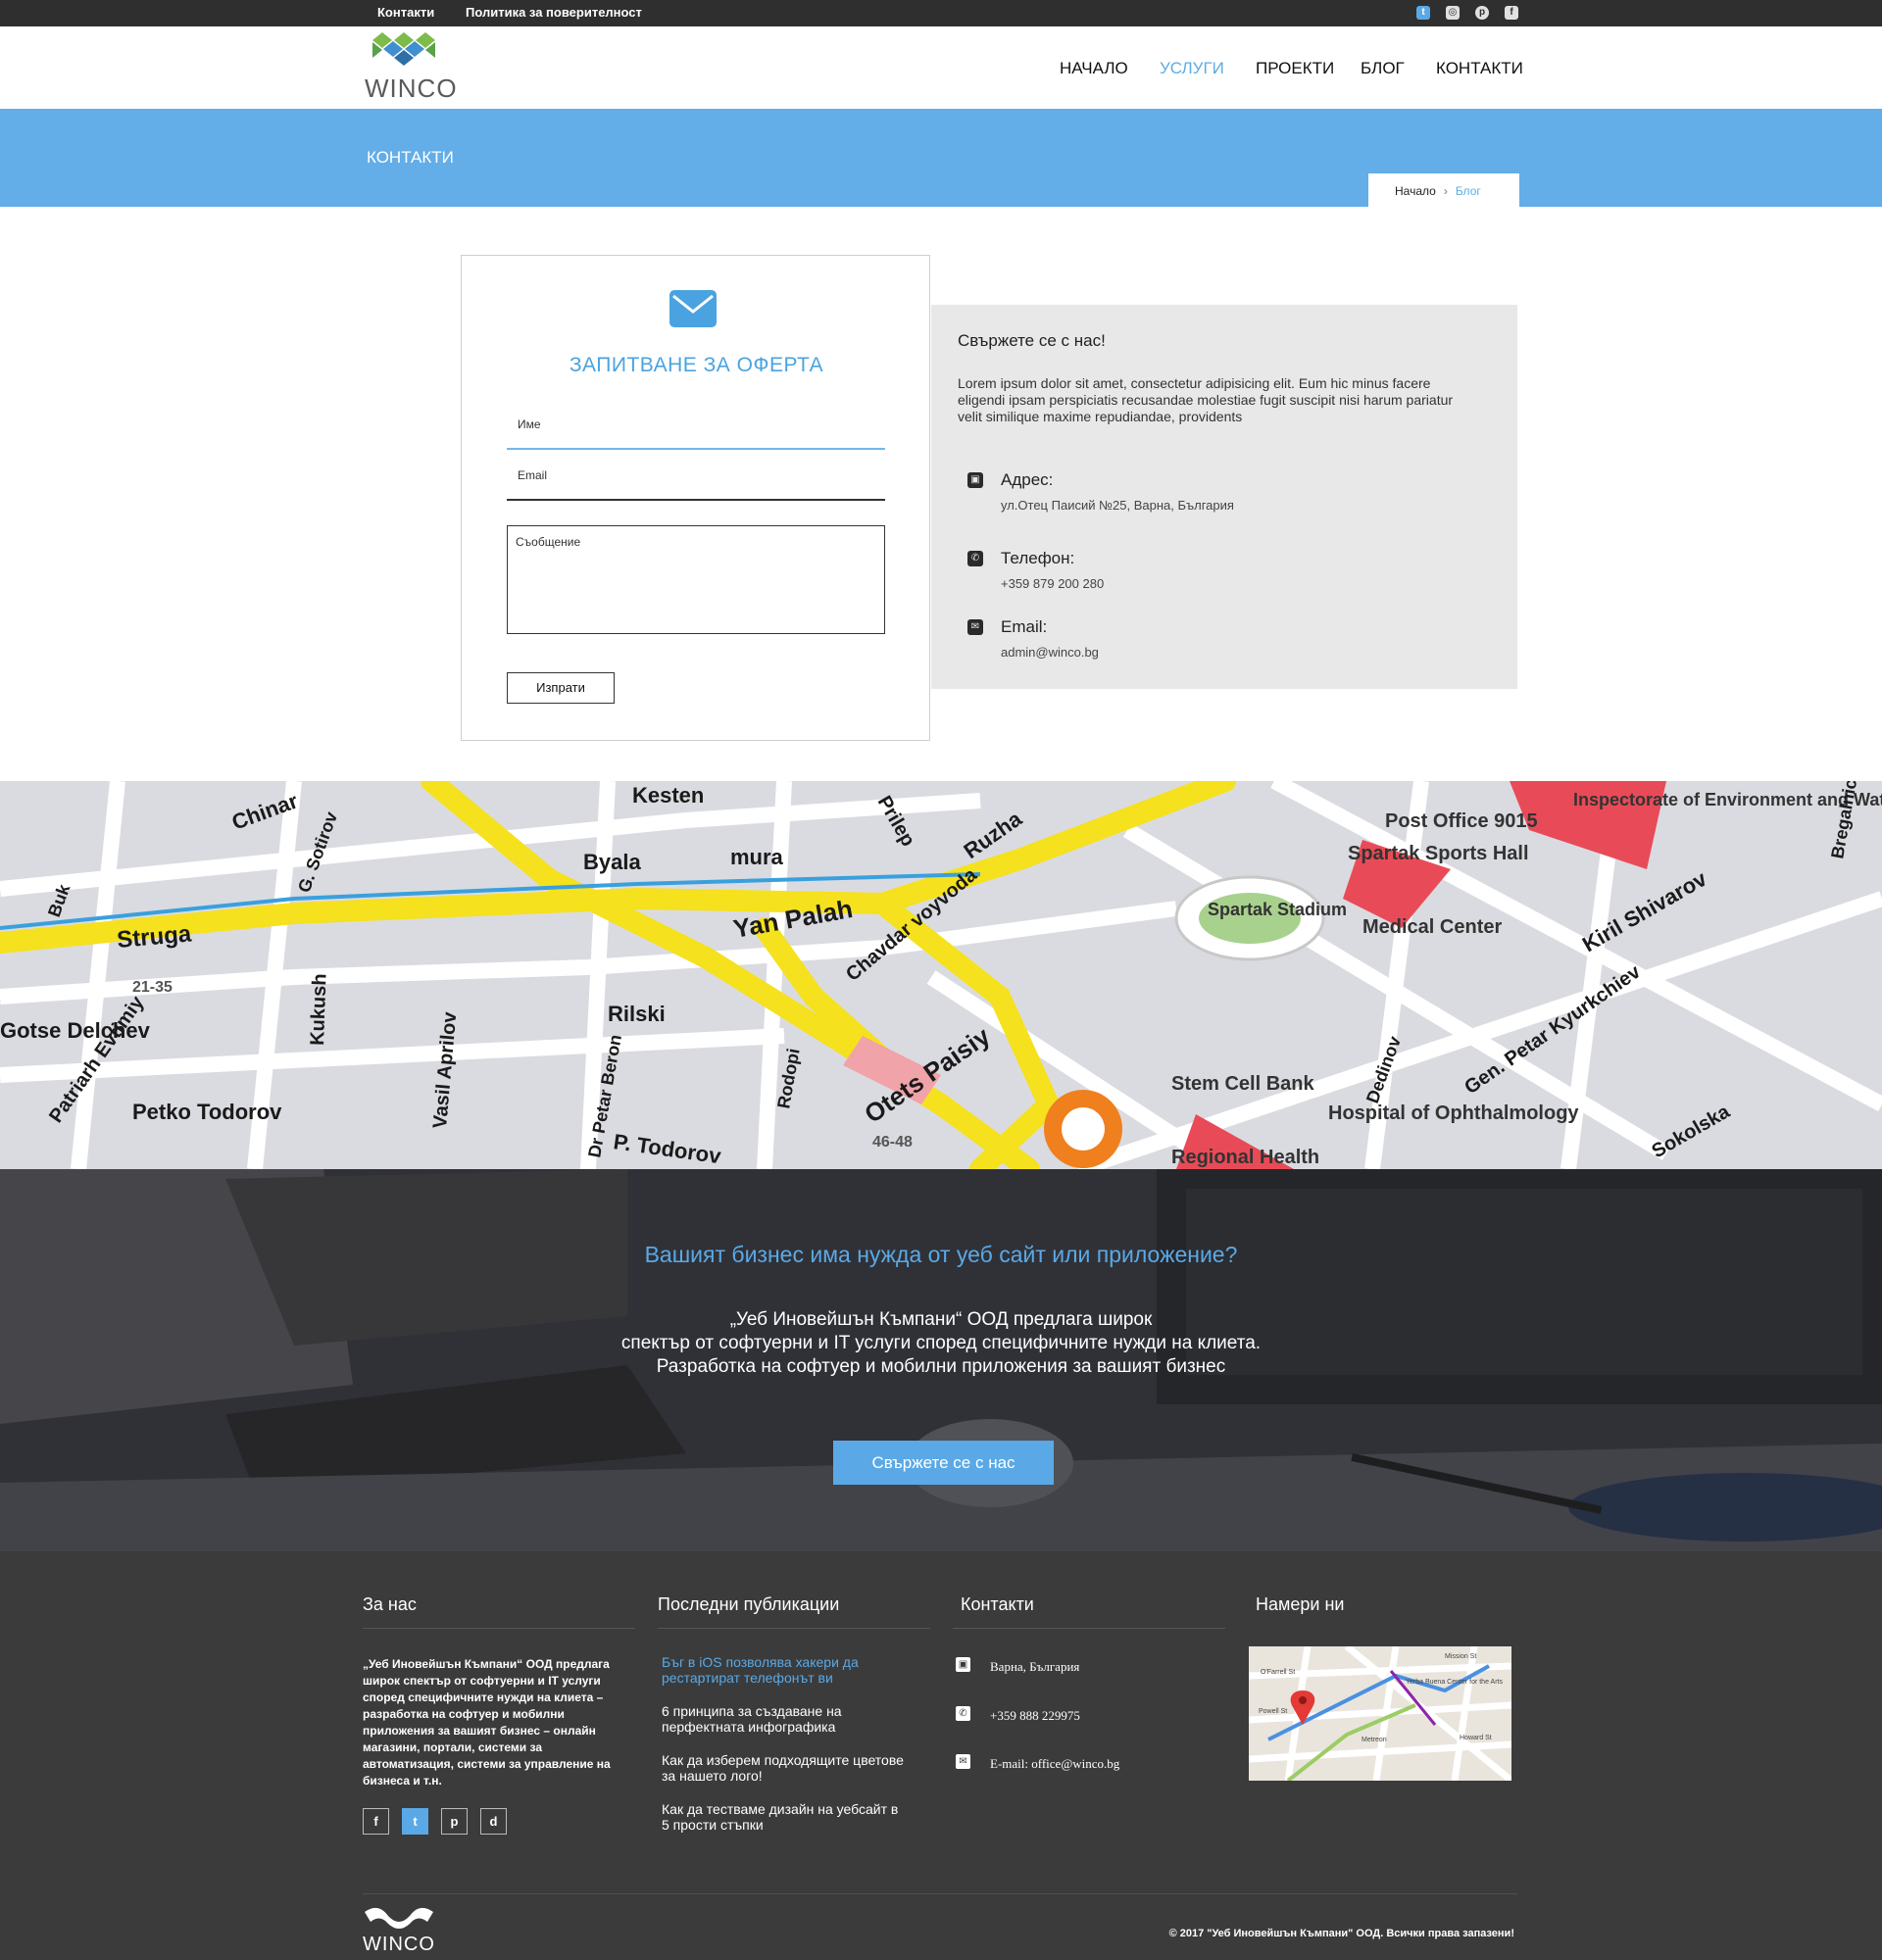 Image resolution: width=1882 pixels, height=1960 pixels. Describe the element at coordinates (1027, 479) in the screenshot. I see `address-label: Адрес:` at that location.